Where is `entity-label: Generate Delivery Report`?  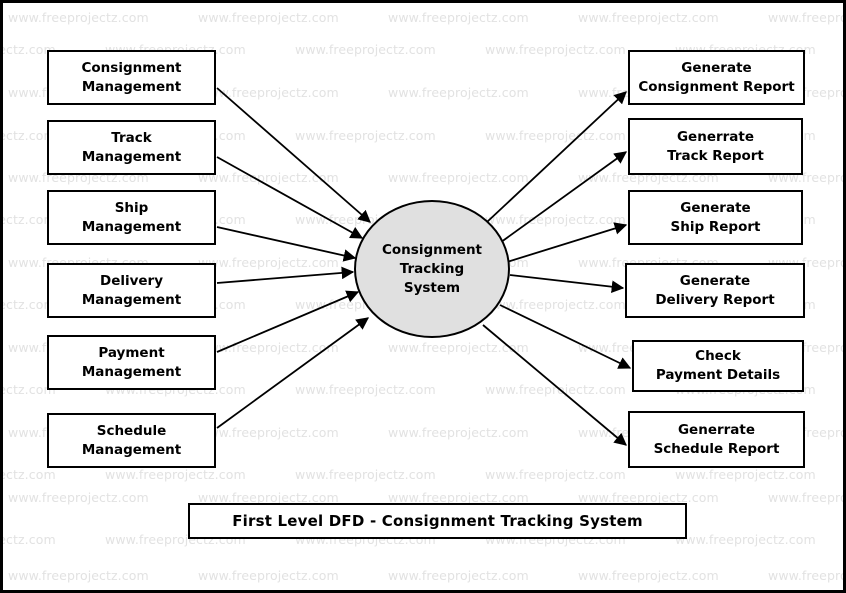
entity-label: Generate Delivery Report is located at coordinates (715, 290).